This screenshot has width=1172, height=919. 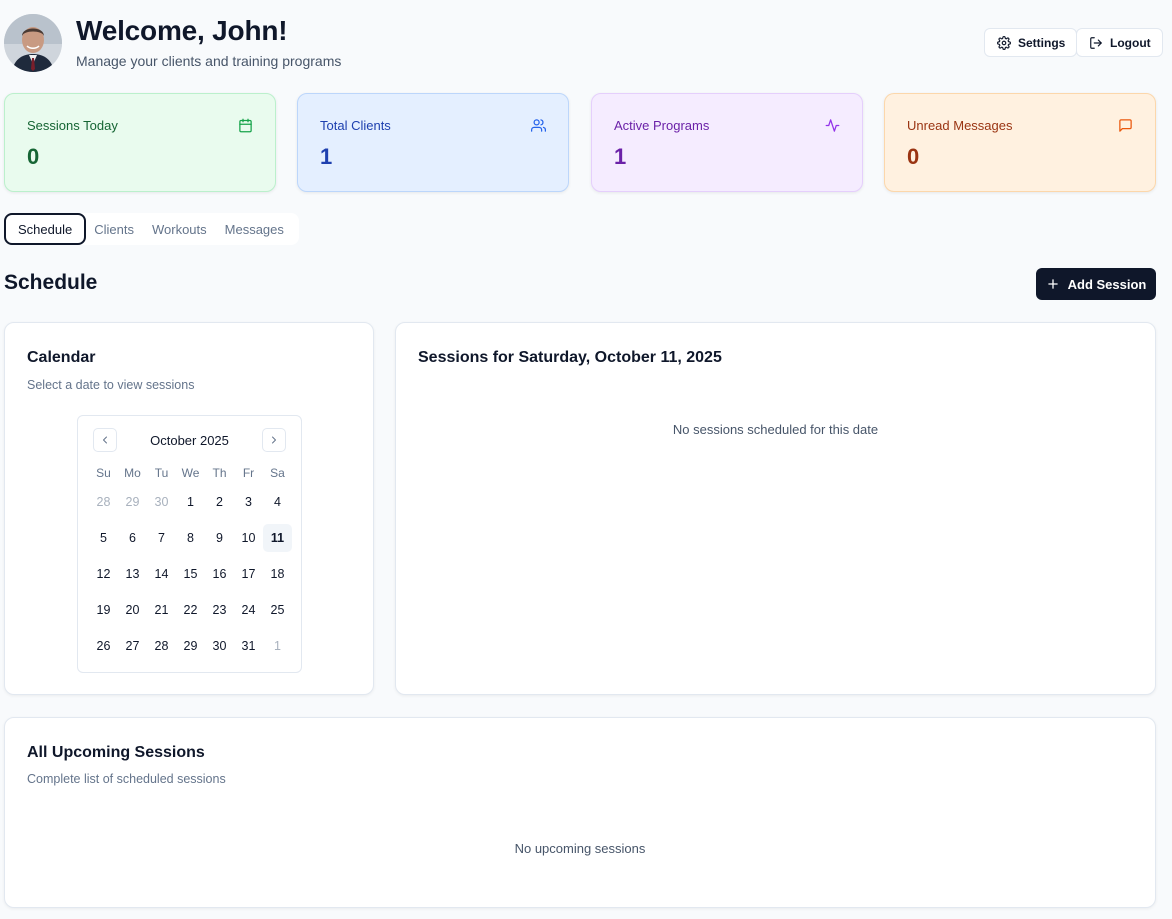 I want to click on calendar-day: 6, so click(x=132, y=538).